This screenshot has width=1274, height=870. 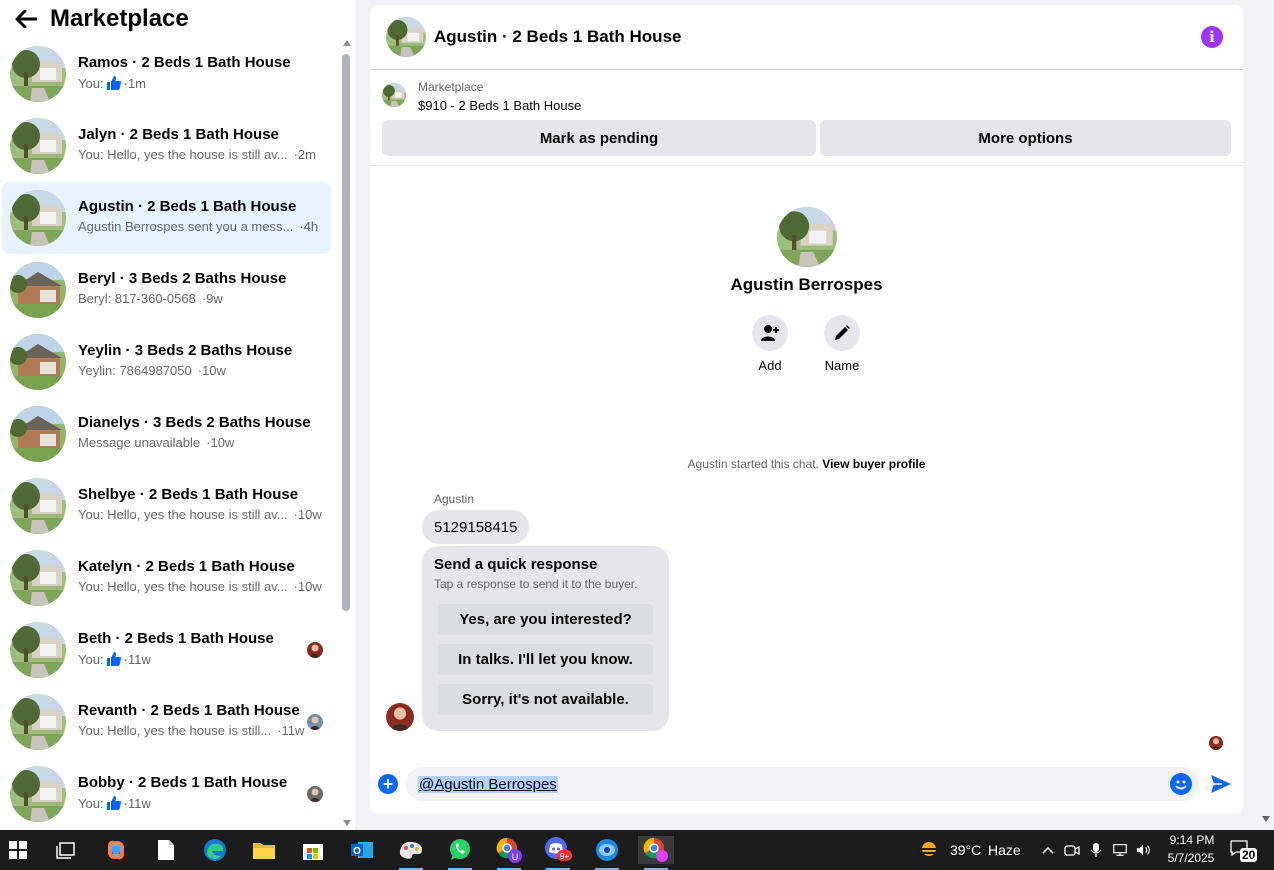 I want to click on chat-header: Agustin · 2 Beds 1 Bath House i, so click(x=806, y=37).